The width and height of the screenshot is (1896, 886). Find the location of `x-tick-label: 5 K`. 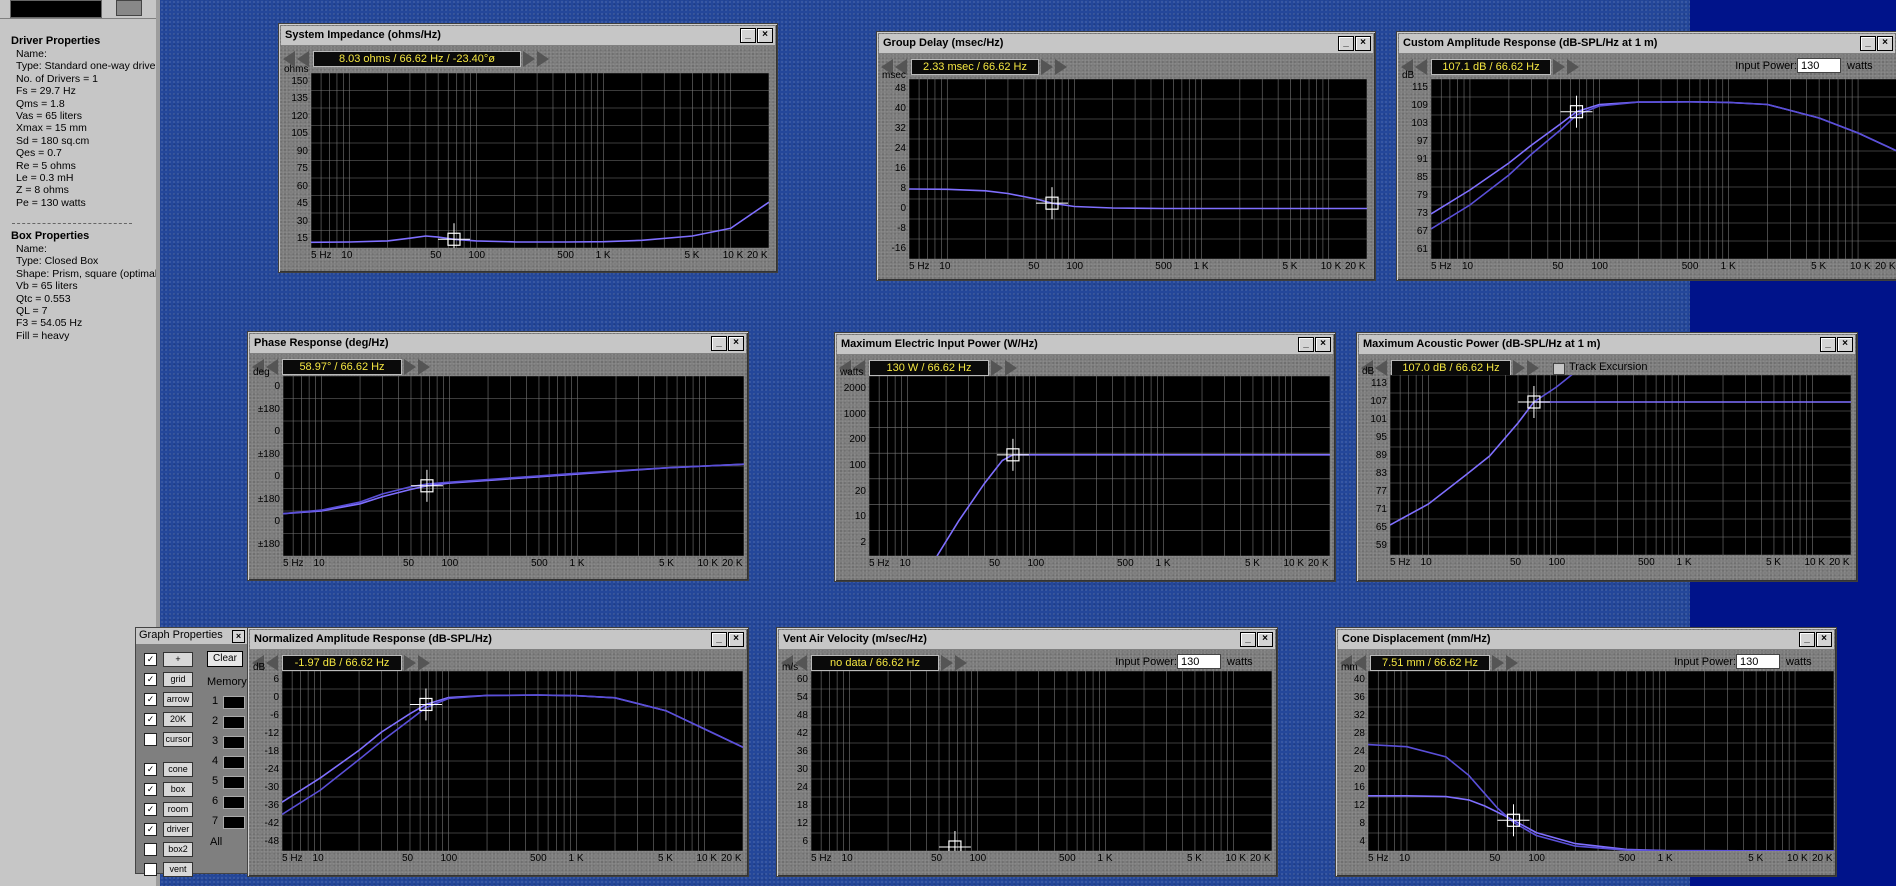

x-tick-label: 5 K is located at coordinates (665, 858).